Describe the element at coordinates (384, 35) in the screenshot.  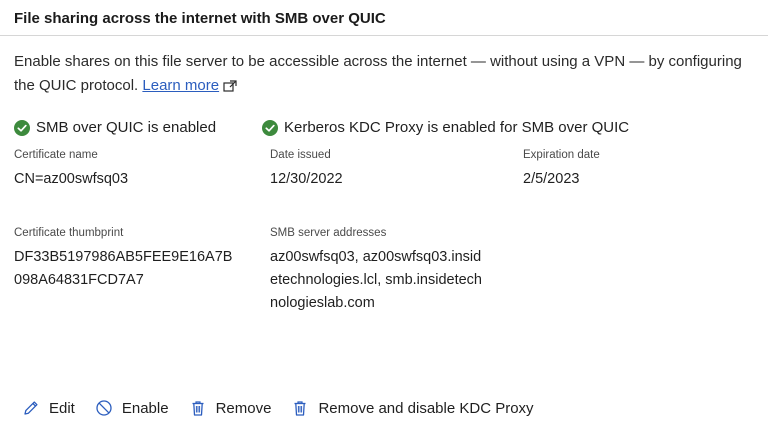
I see `title-divider` at that location.